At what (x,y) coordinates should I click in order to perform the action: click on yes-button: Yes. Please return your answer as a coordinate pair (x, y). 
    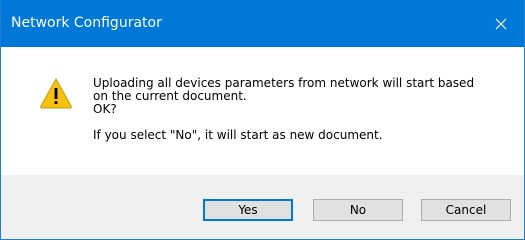
    Looking at the image, I should click on (248, 210).